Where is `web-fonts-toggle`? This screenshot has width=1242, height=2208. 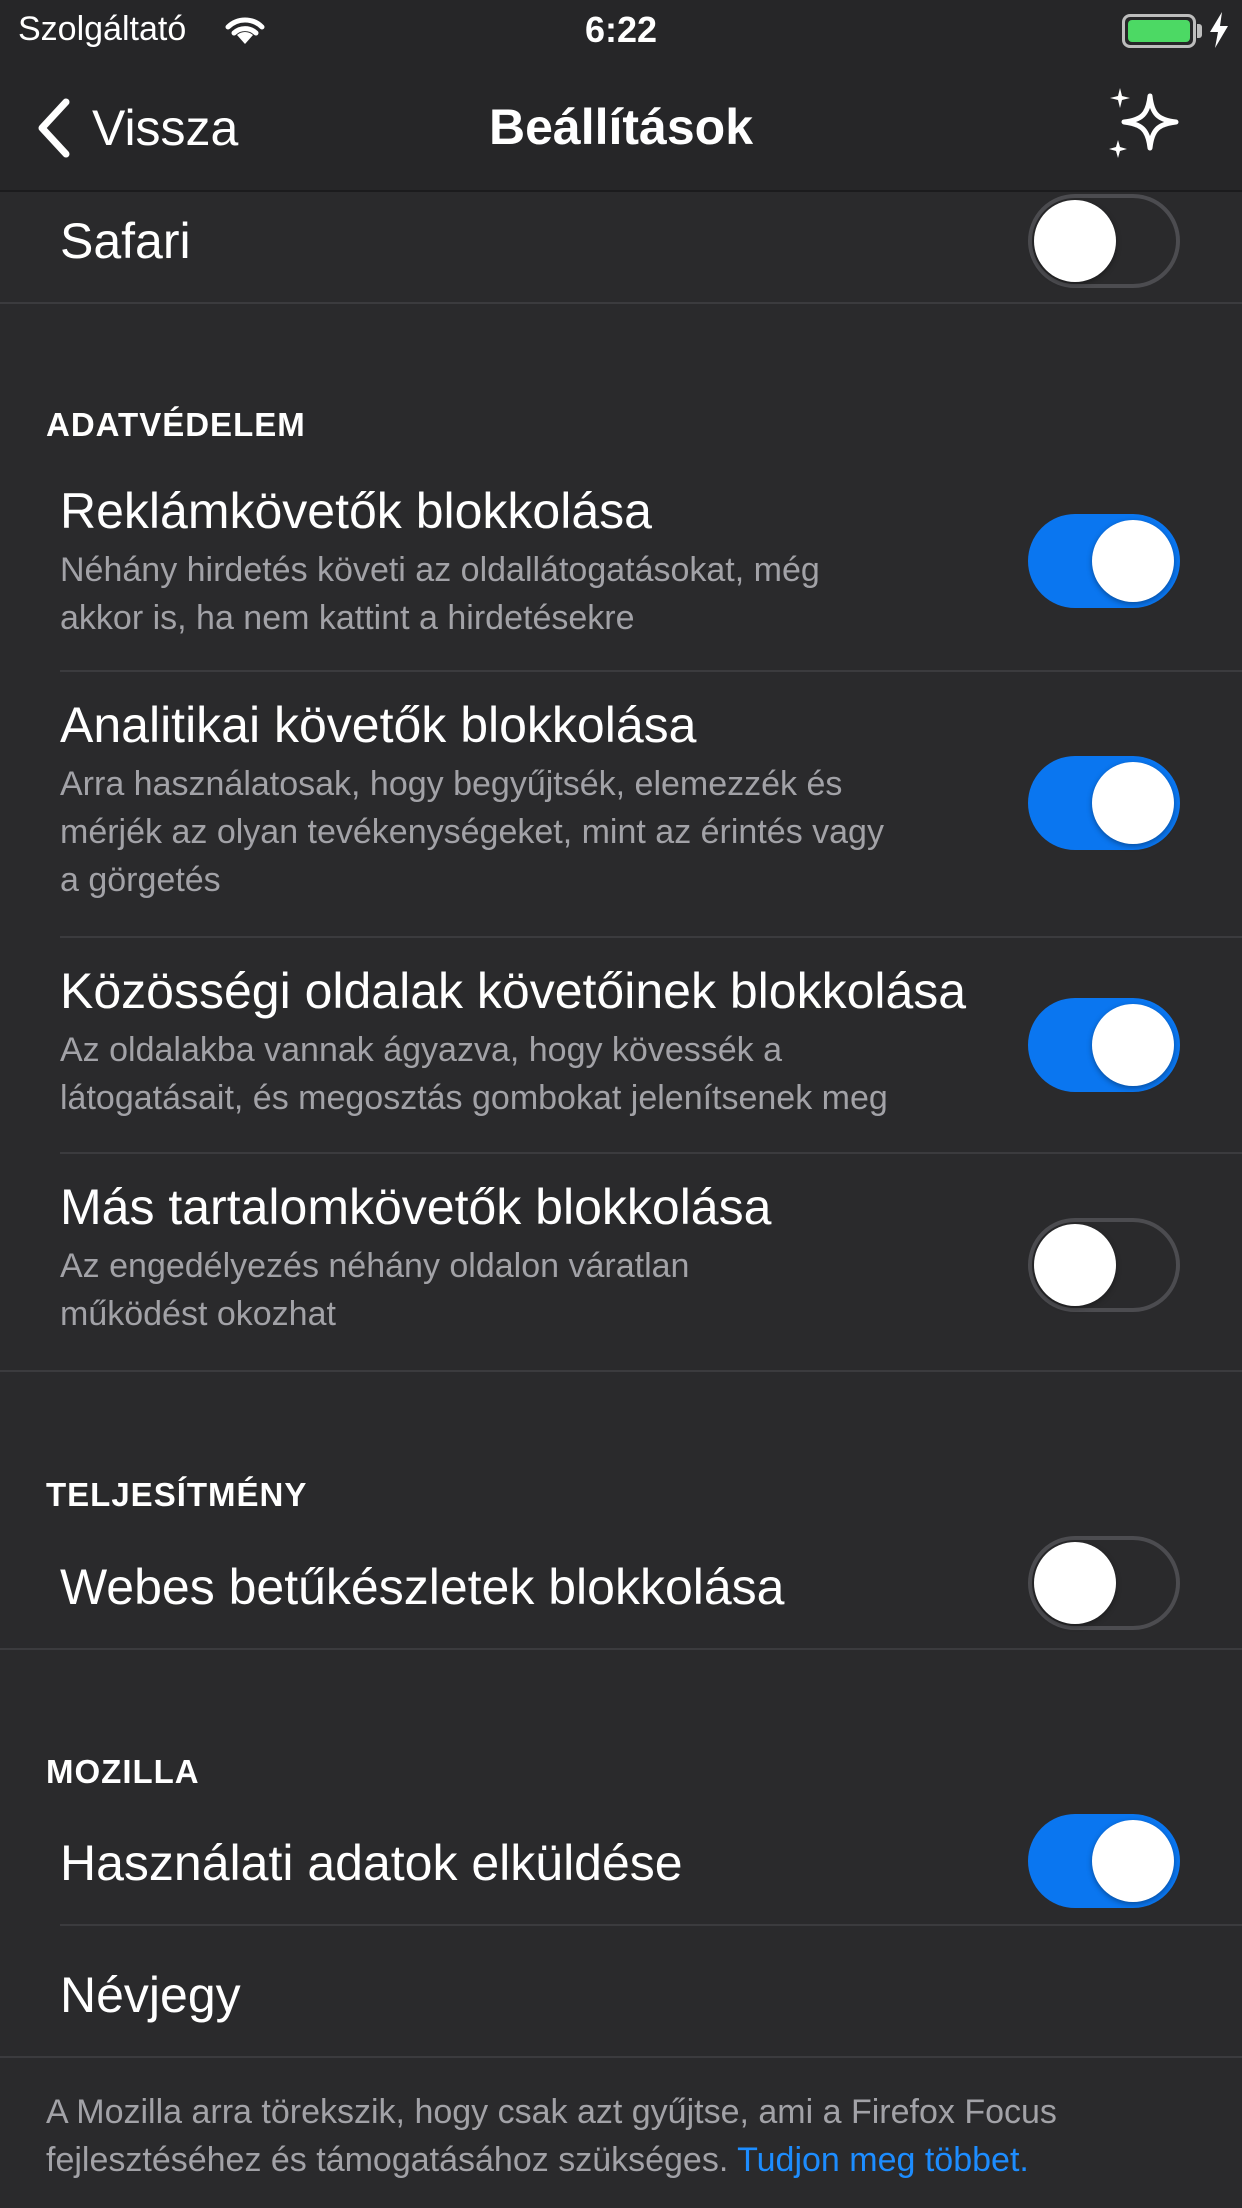 web-fonts-toggle is located at coordinates (1104, 1583).